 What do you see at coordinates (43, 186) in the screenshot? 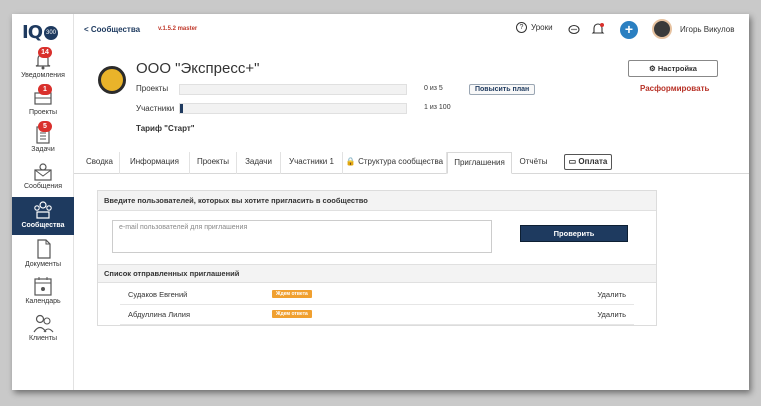
I see `sidebar-item-label: Сообщения` at bounding box center [43, 186].